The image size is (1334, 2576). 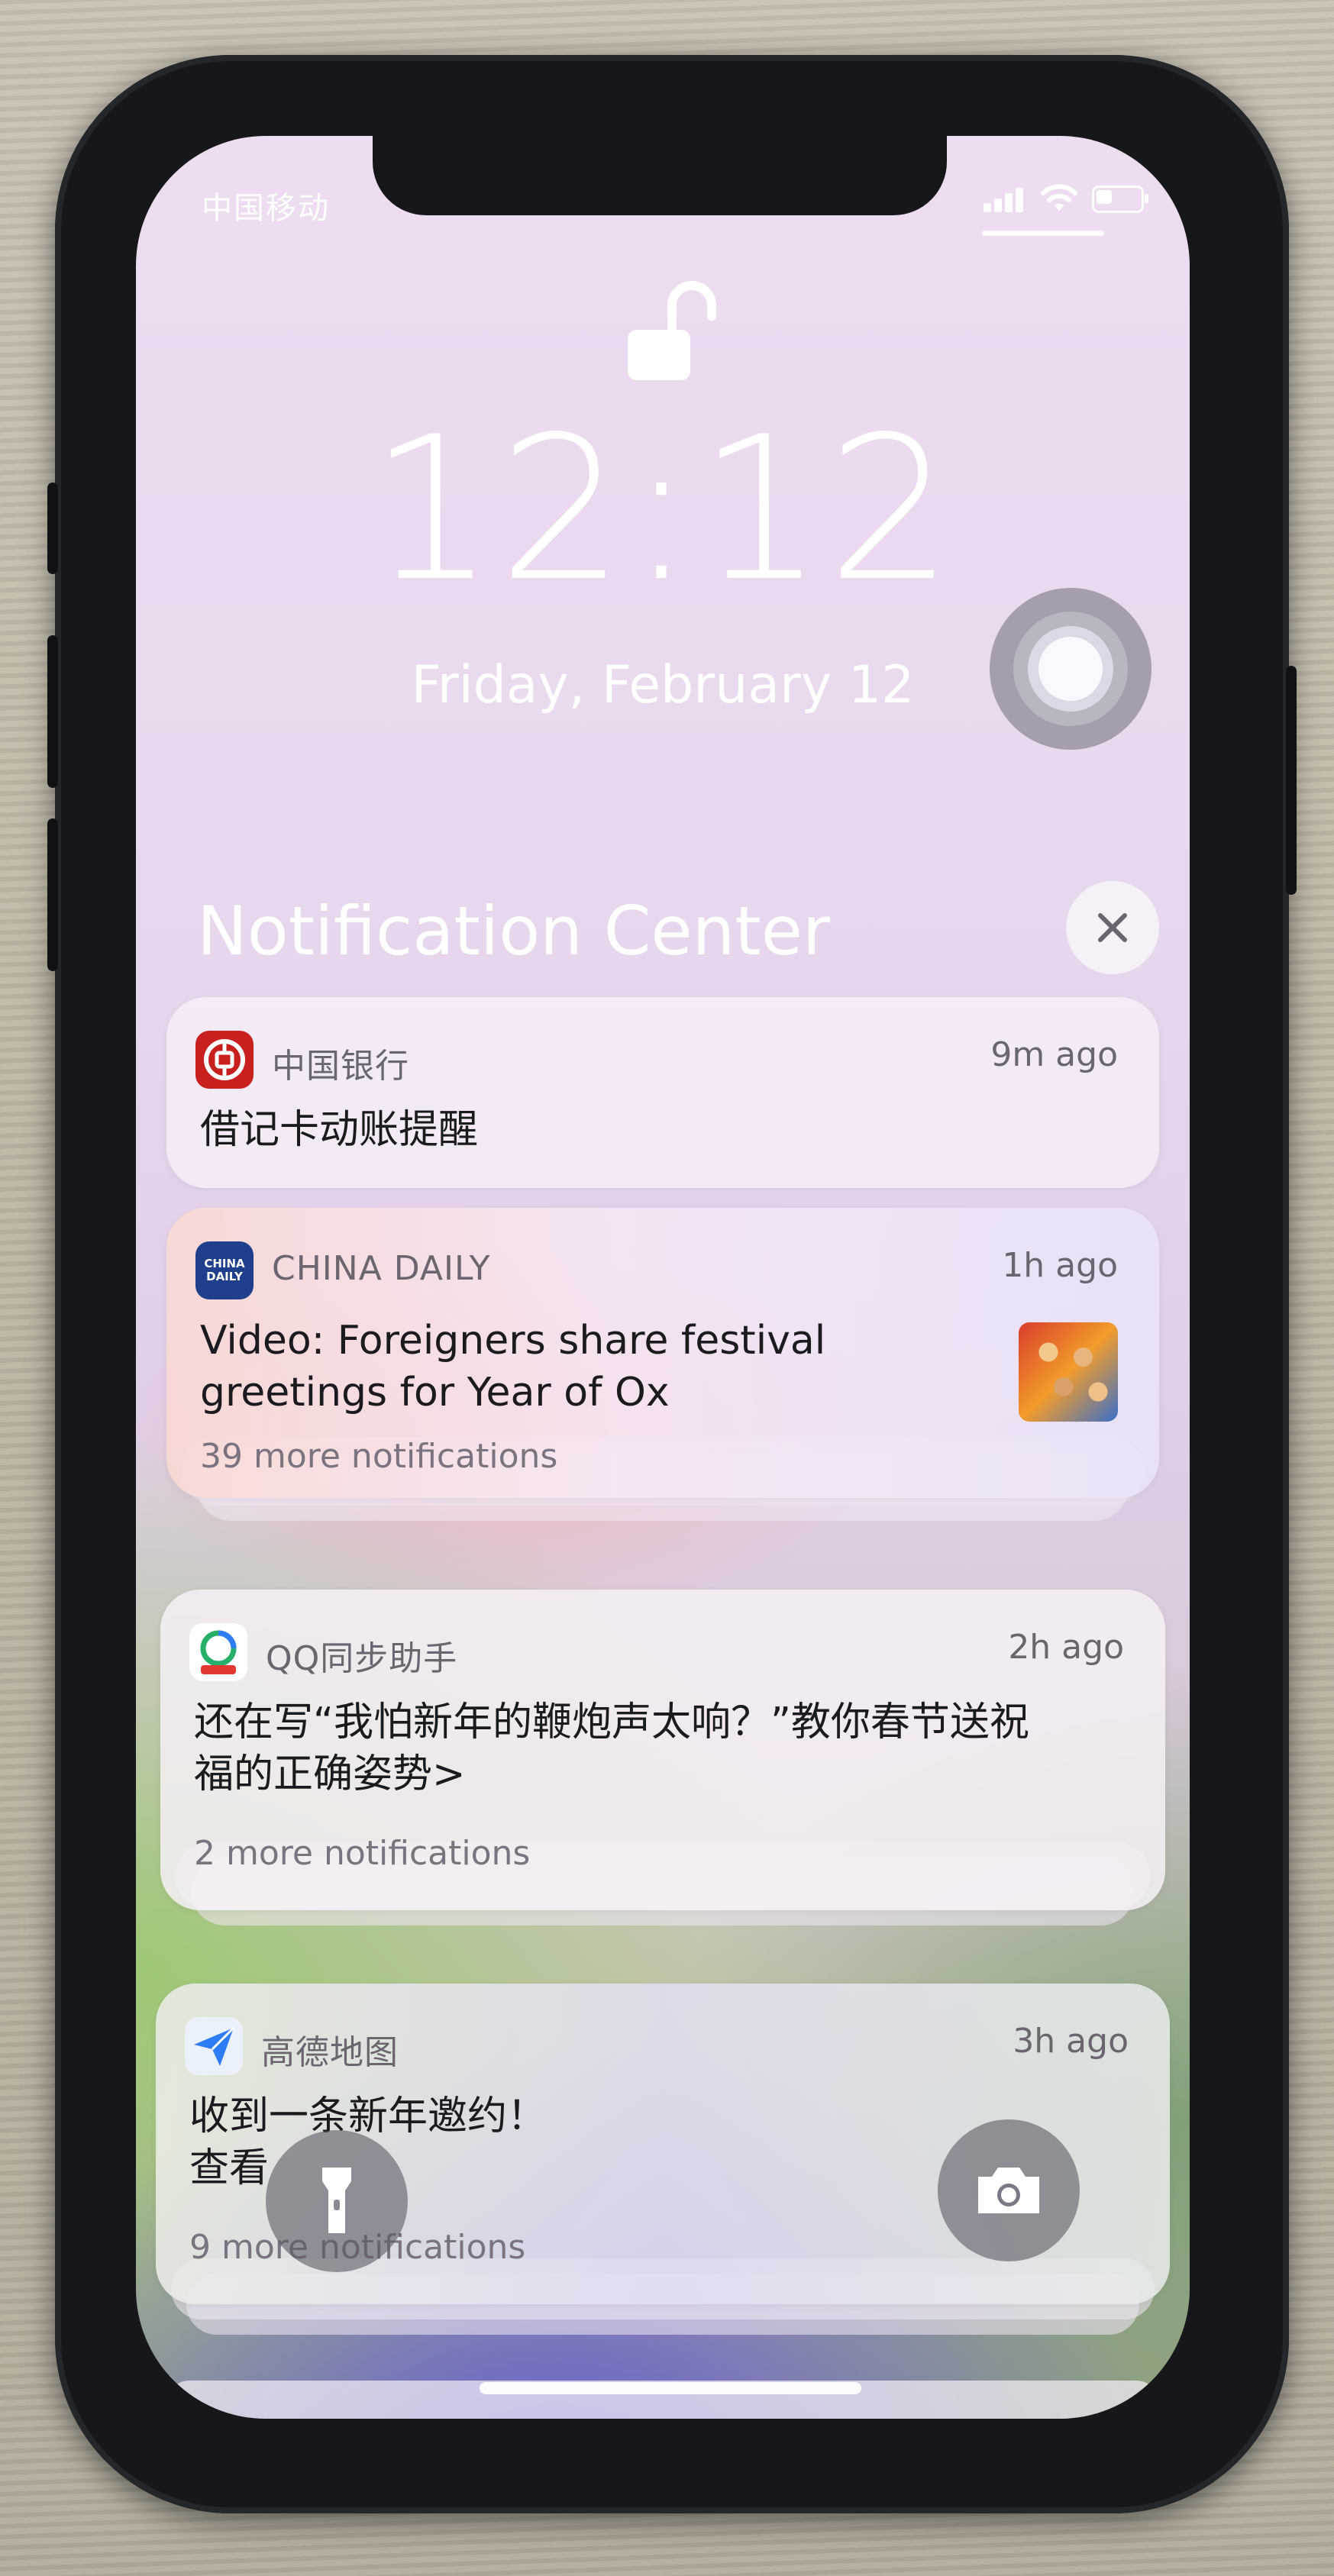 I want to click on volume-down-button, so click(x=53, y=894).